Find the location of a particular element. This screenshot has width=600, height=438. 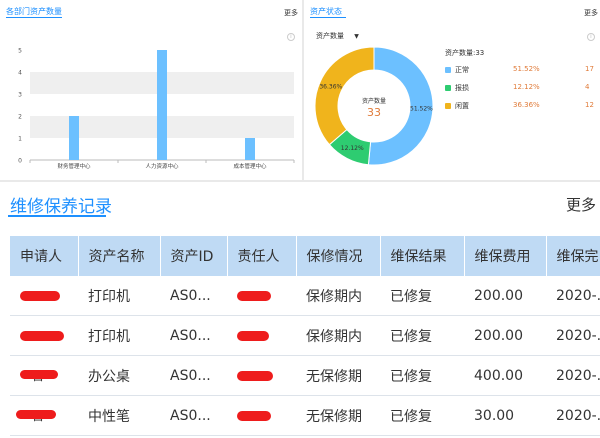

table-header-row: 申请人 资产名称 资产ID 责任人 保修情况 维保结果 维保费用 维保完 is located at coordinates (305, 256).